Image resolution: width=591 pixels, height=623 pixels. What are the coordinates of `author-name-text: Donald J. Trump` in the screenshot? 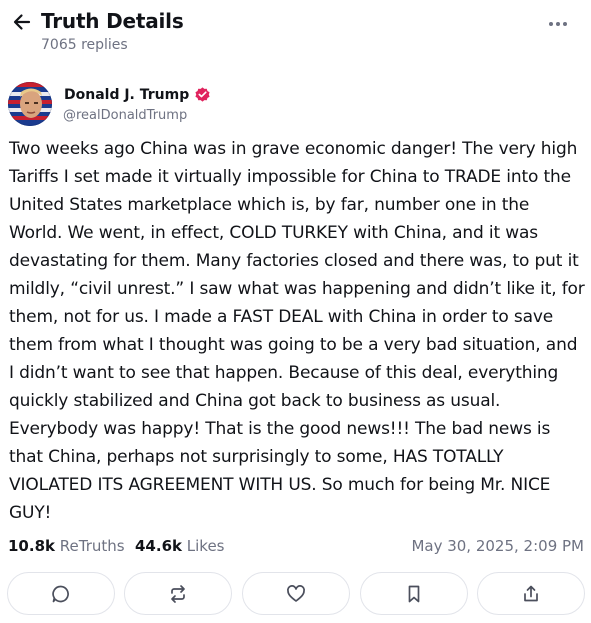 It's located at (127, 94).